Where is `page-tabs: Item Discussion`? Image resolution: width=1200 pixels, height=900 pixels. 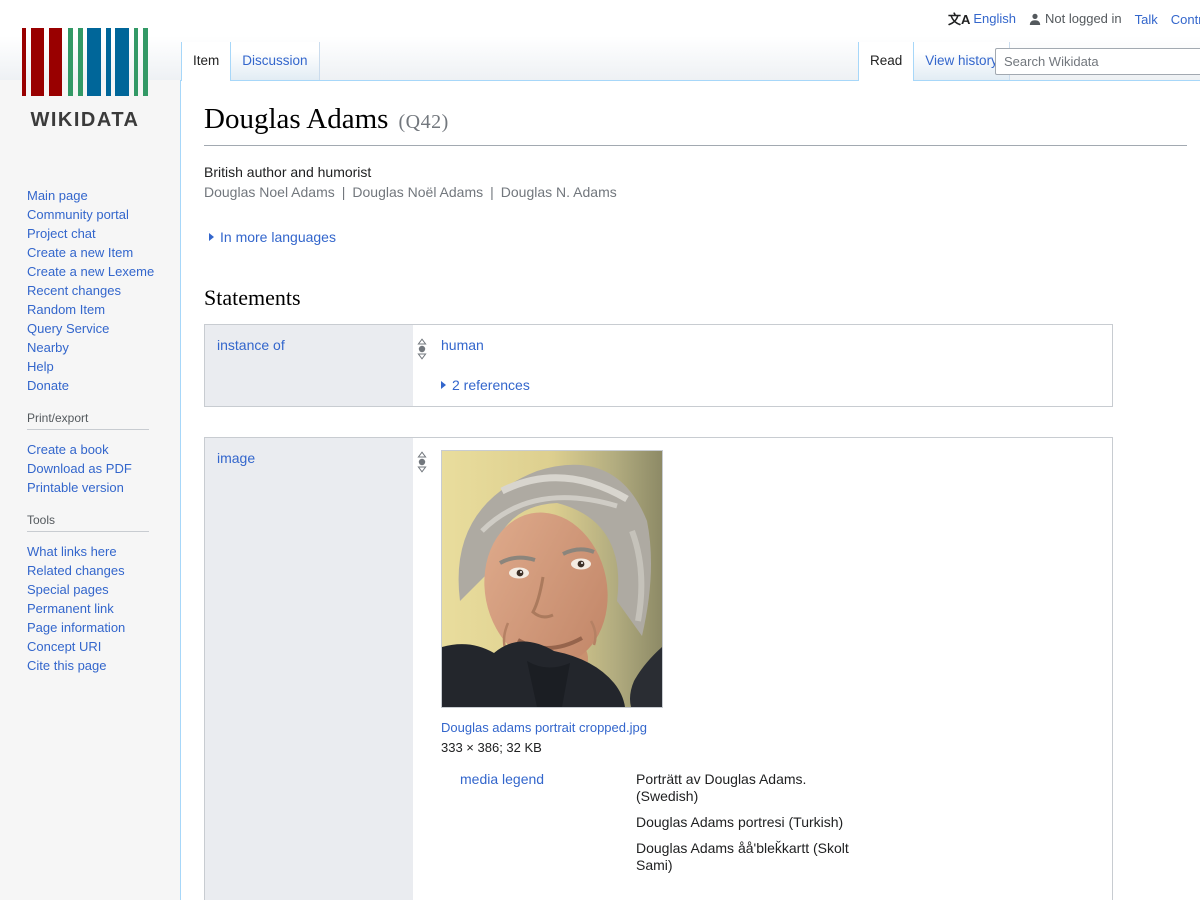
page-tabs: Item Discussion is located at coordinates (250, 61).